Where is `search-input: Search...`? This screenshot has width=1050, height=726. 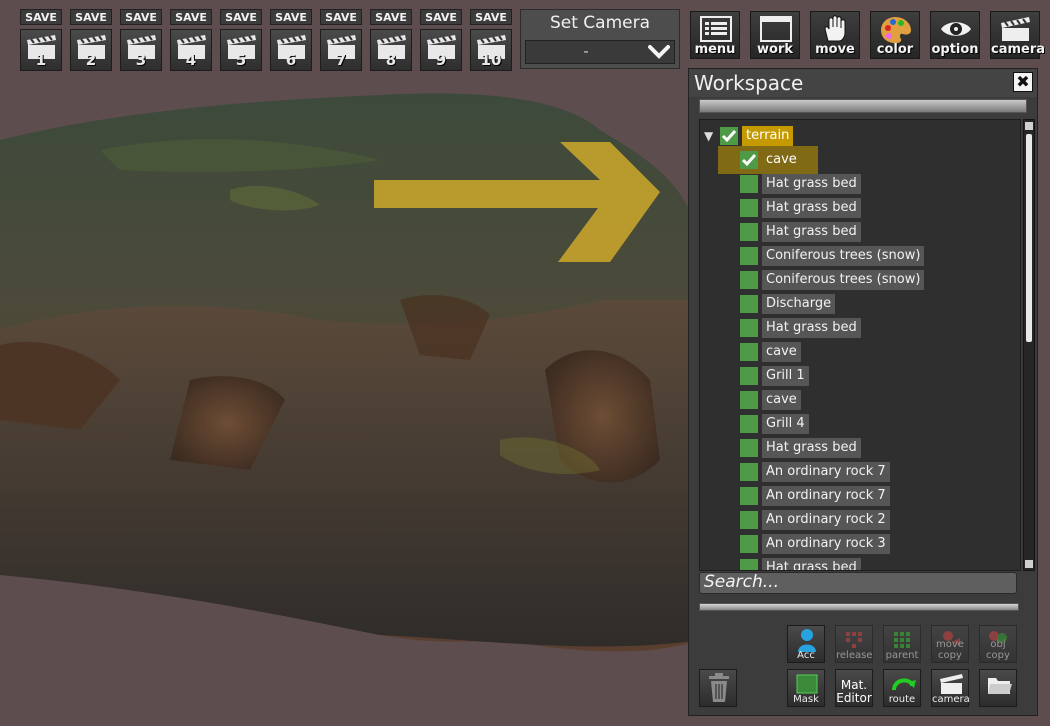 search-input: Search... is located at coordinates (858, 583).